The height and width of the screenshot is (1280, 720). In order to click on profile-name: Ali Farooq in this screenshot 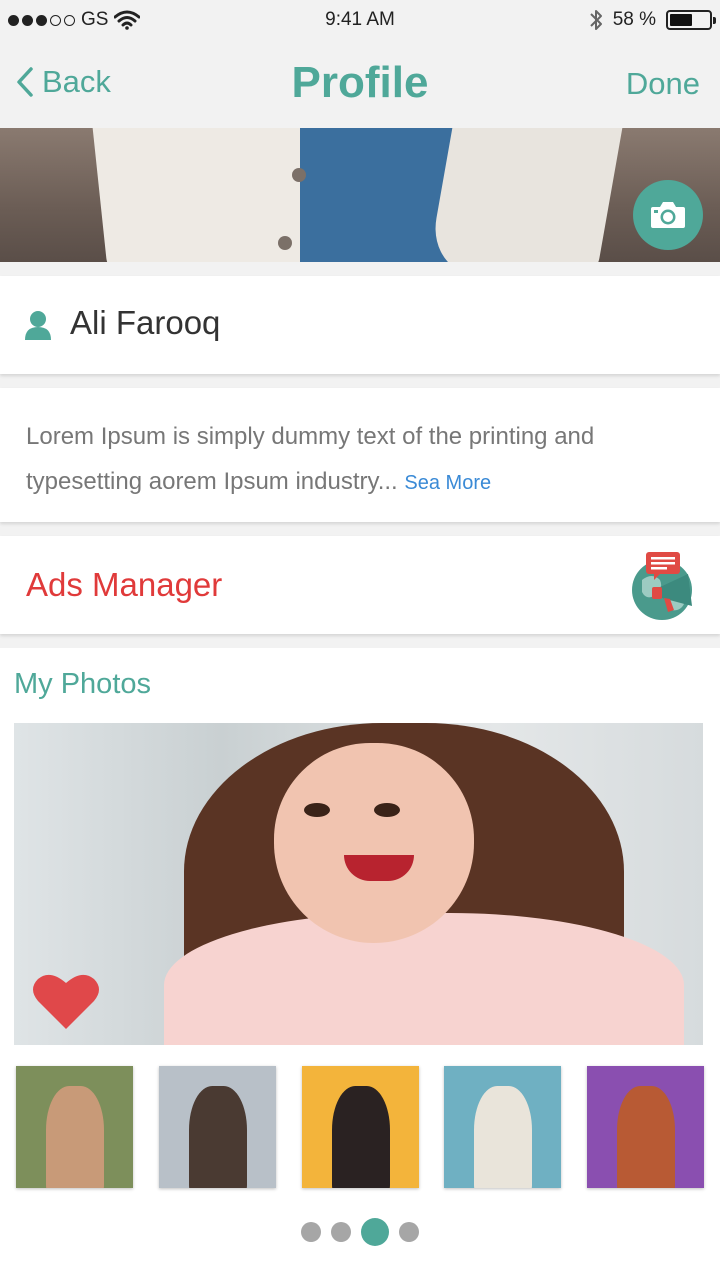, I will do `click(145, 322)`.